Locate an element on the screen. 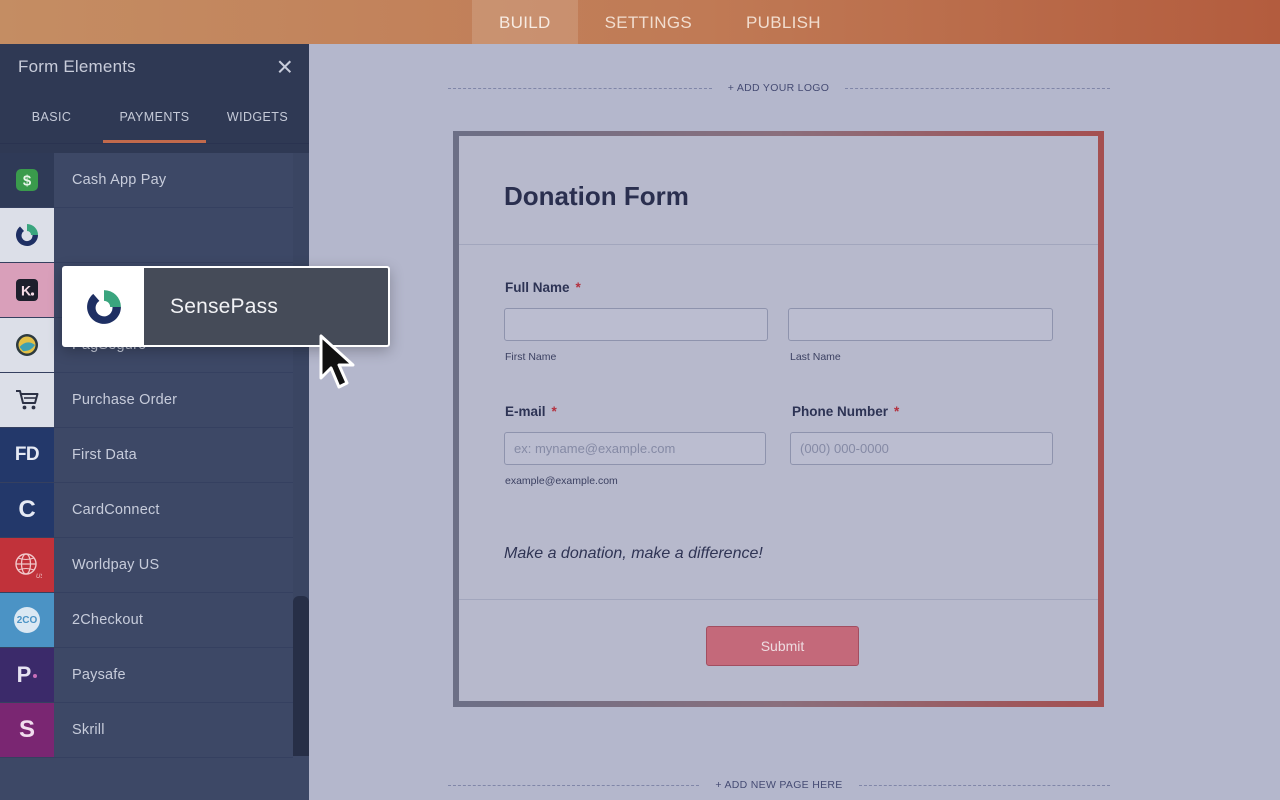  worldpay-icon: US is located at coordinates (27, 565).